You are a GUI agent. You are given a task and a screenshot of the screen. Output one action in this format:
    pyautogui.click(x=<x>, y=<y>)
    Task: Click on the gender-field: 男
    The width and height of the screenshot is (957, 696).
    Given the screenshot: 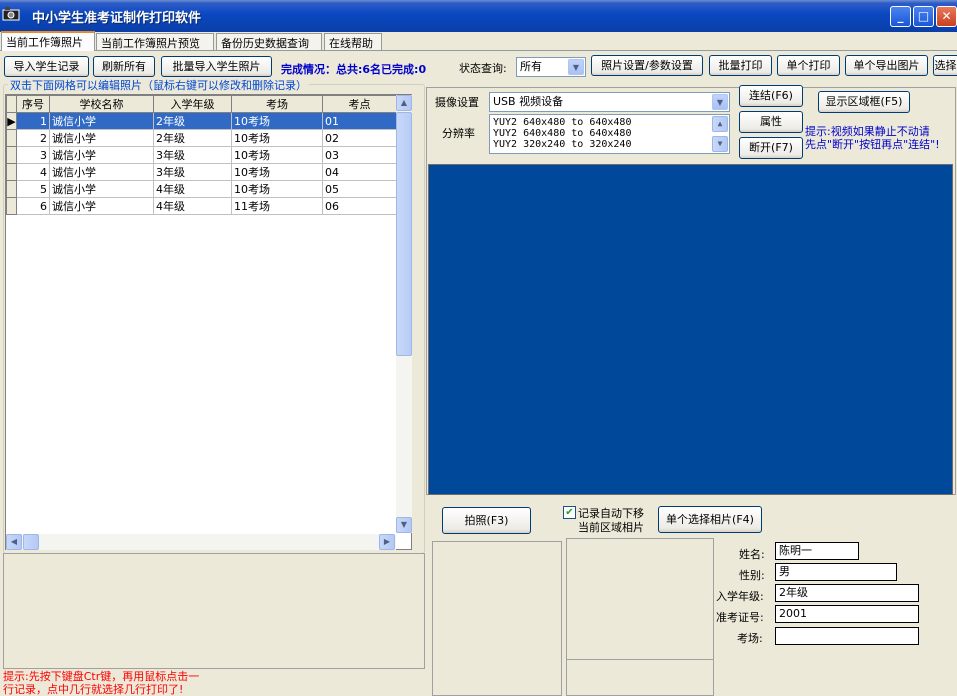 What is the action you would take?
    pyautogui.click(x=836, y=572)
    